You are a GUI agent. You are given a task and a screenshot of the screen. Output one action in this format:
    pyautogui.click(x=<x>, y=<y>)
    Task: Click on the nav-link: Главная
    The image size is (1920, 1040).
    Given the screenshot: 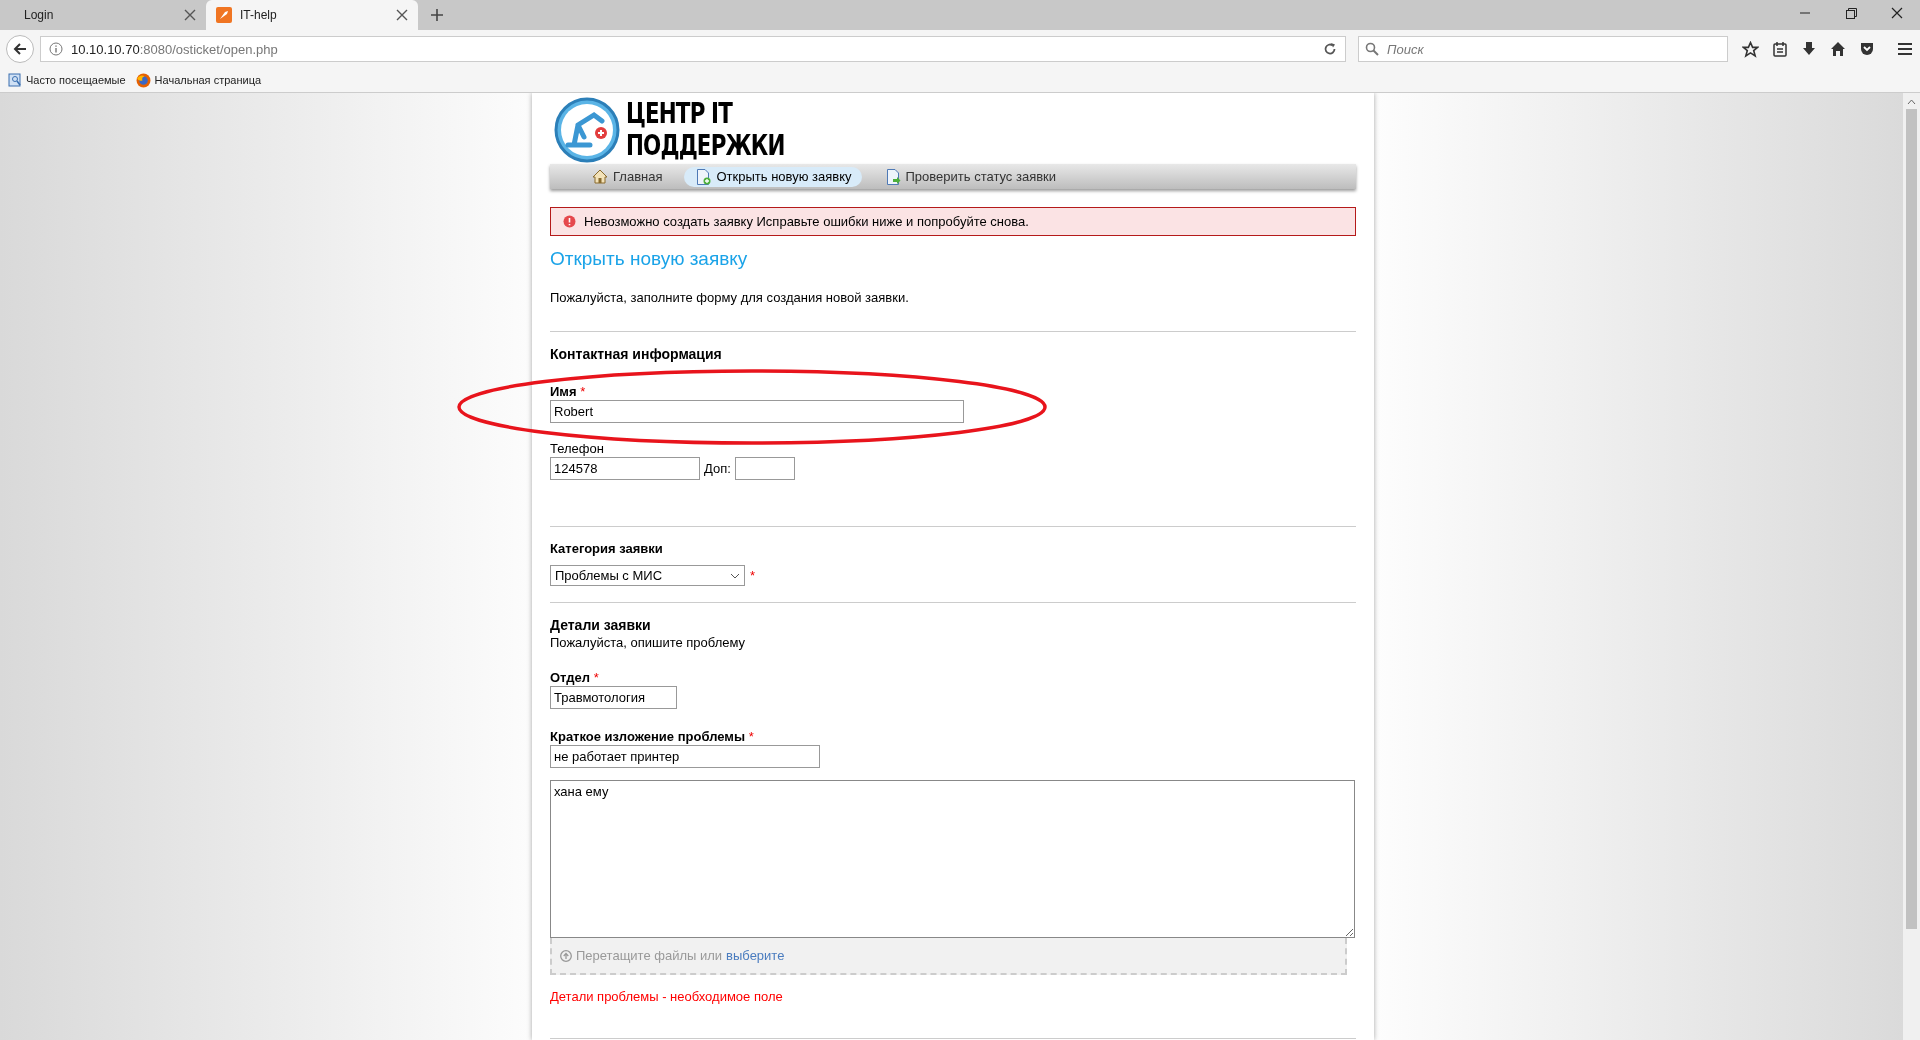 What is the action you would take?
    pyautogui.click(x=626, y=176)
    